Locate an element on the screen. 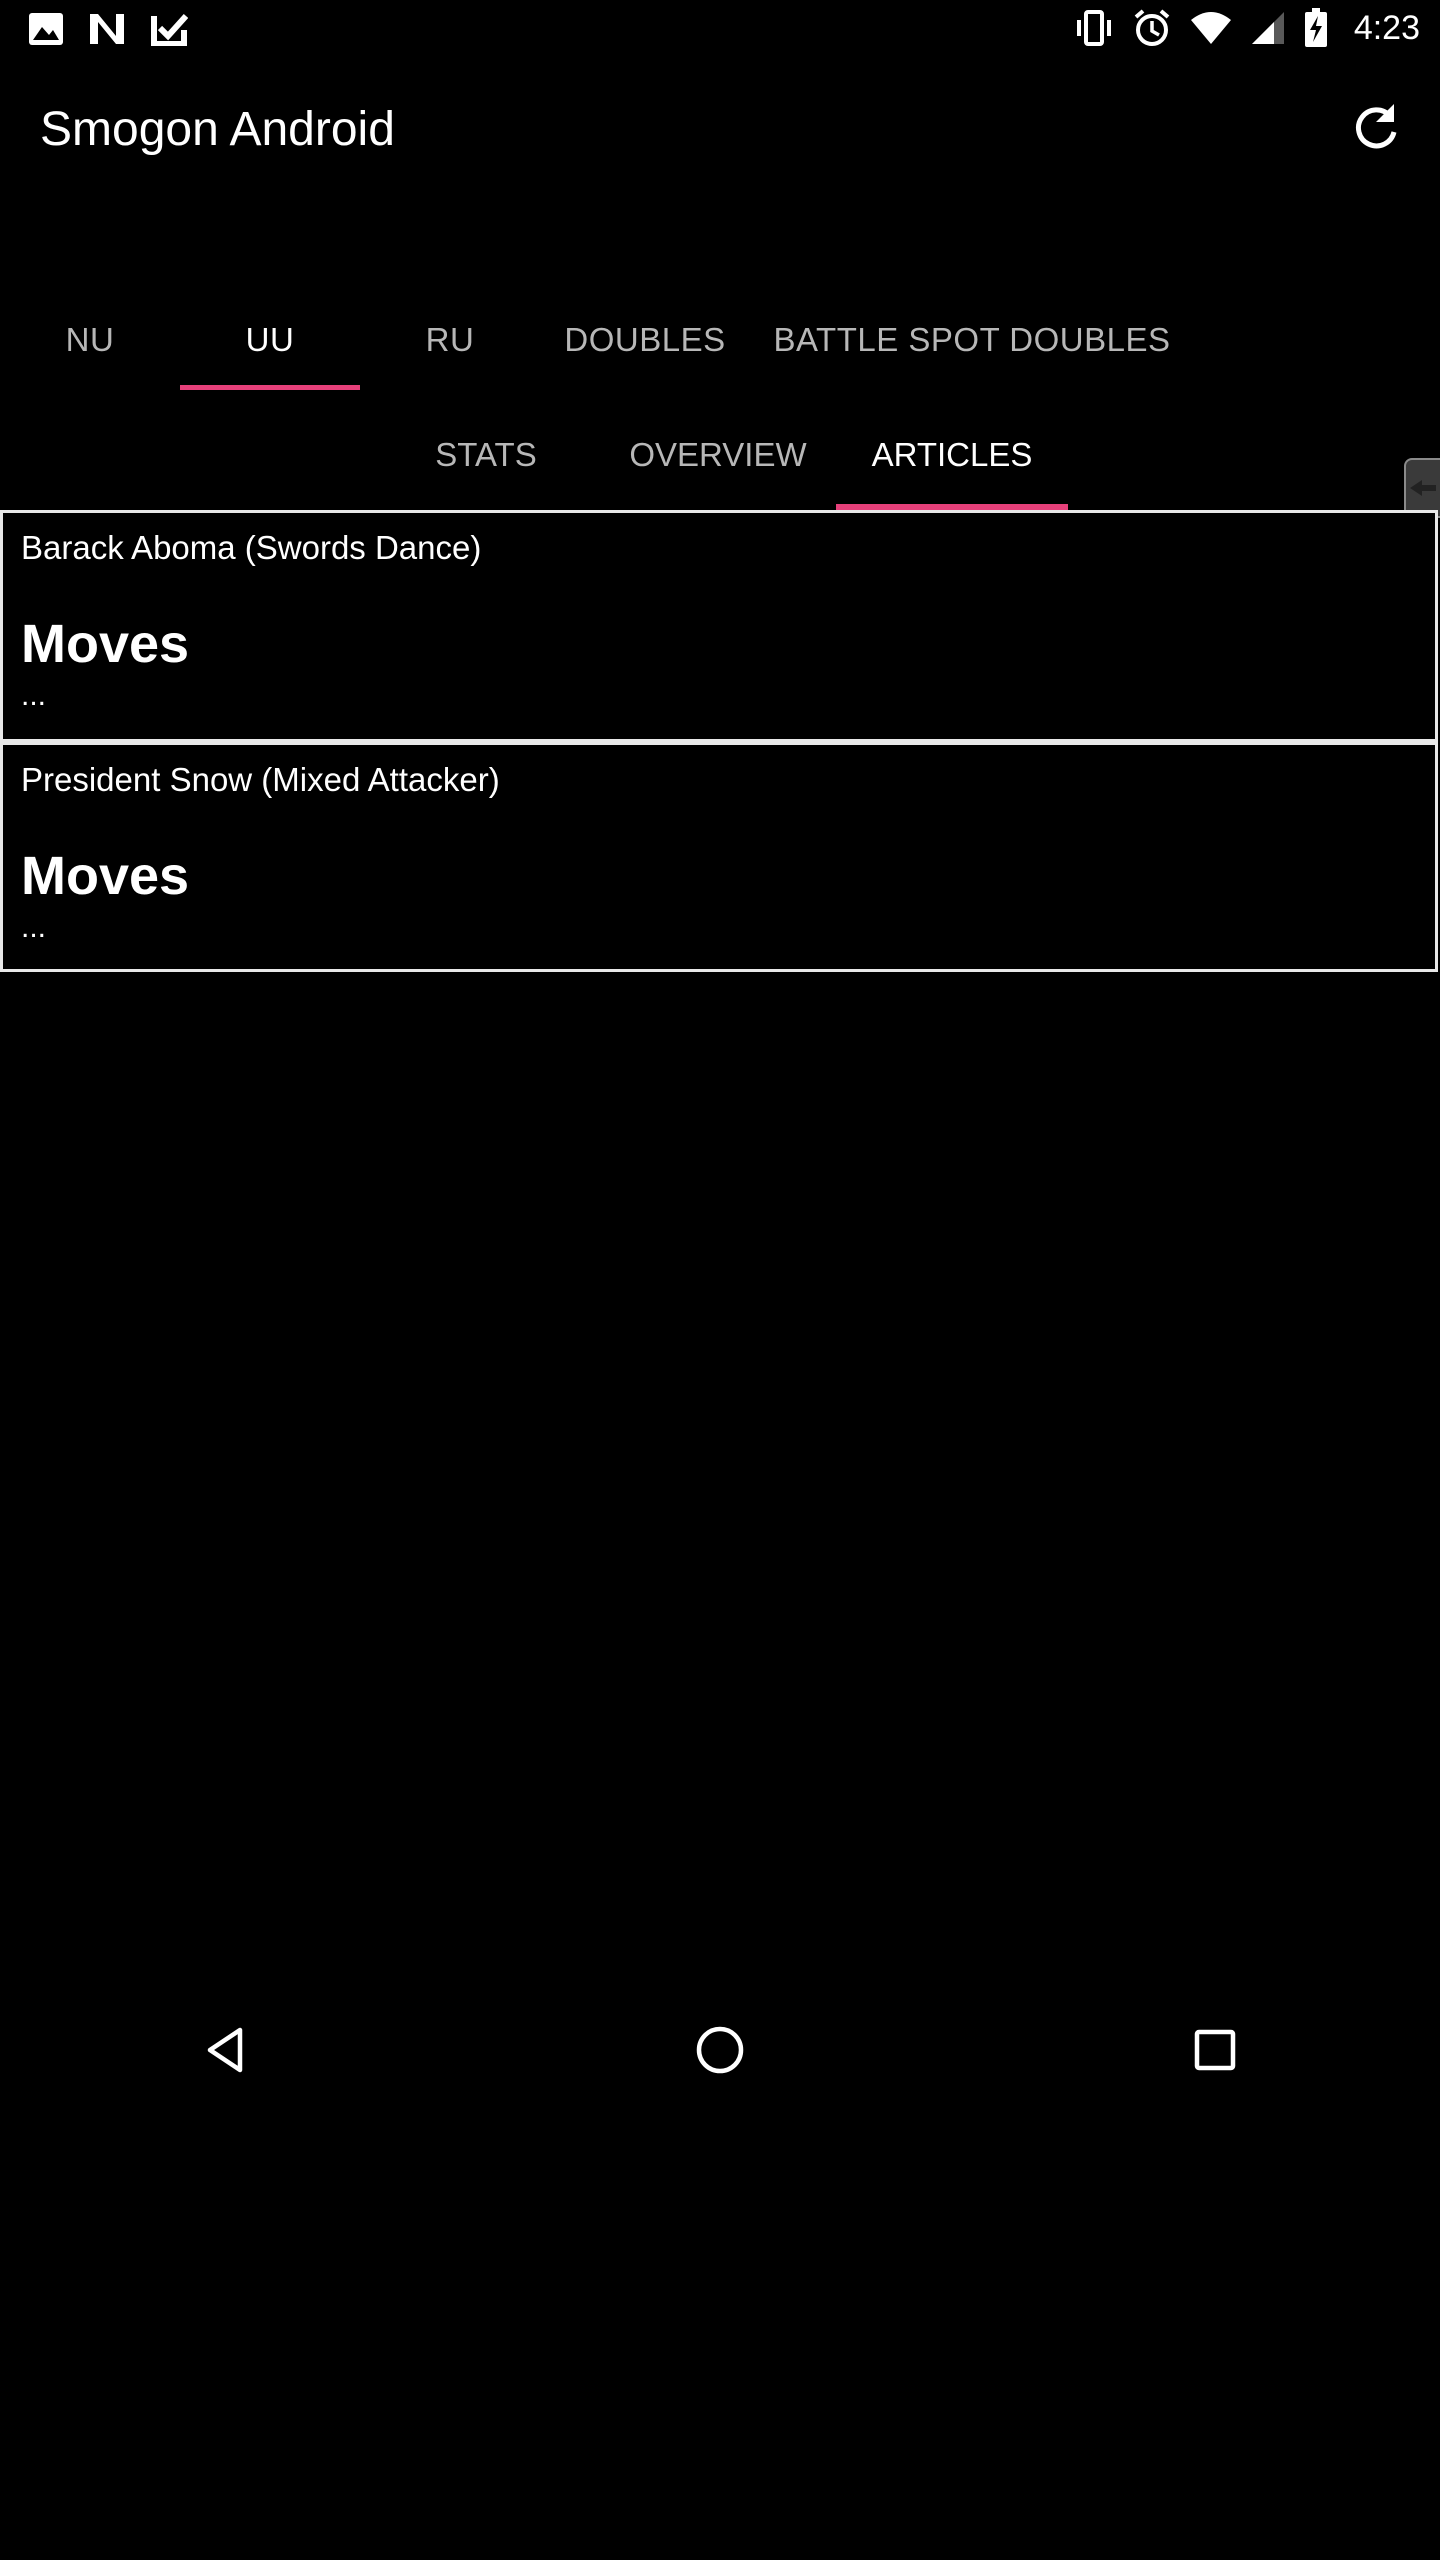  tab-articles: ARTICLES is located at coordinates (952, 455).